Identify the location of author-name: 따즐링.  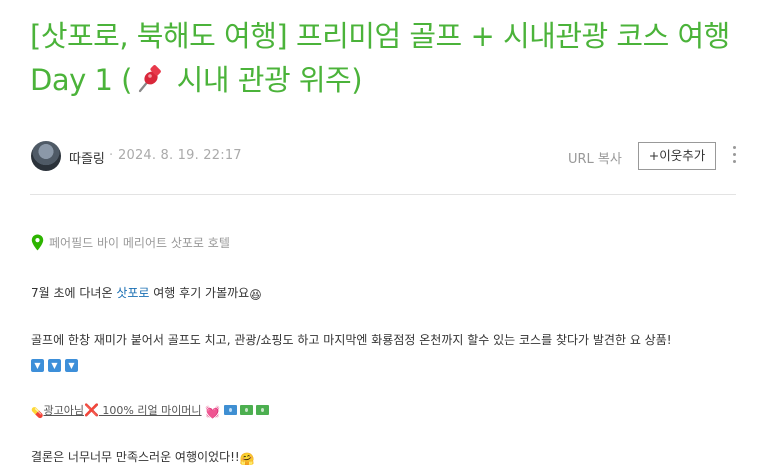
(87, 157).